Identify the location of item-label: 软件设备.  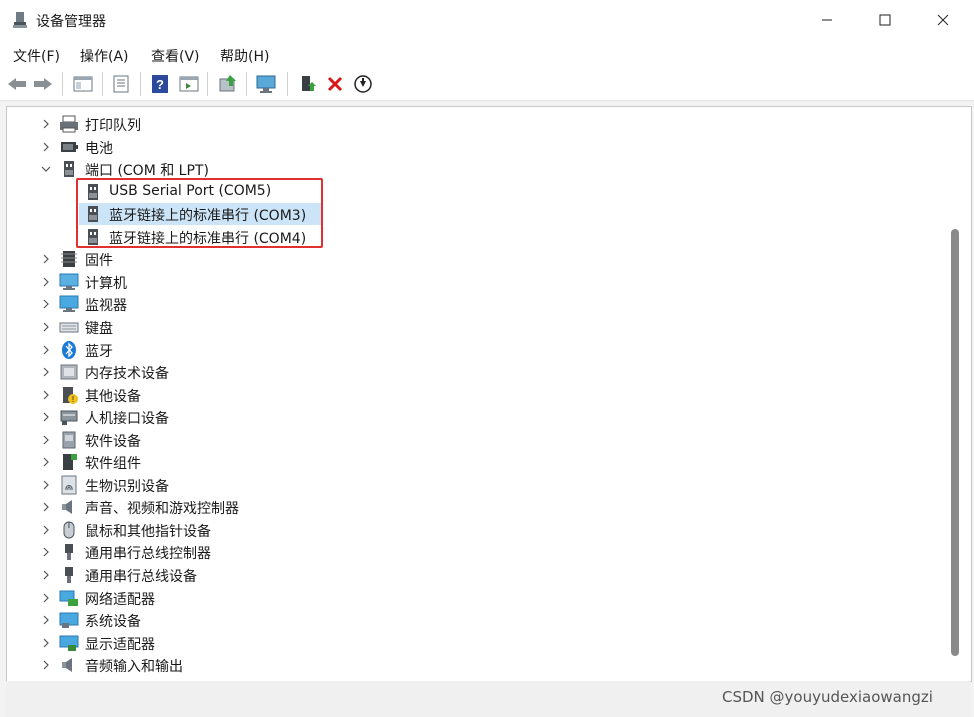
(113, 442).